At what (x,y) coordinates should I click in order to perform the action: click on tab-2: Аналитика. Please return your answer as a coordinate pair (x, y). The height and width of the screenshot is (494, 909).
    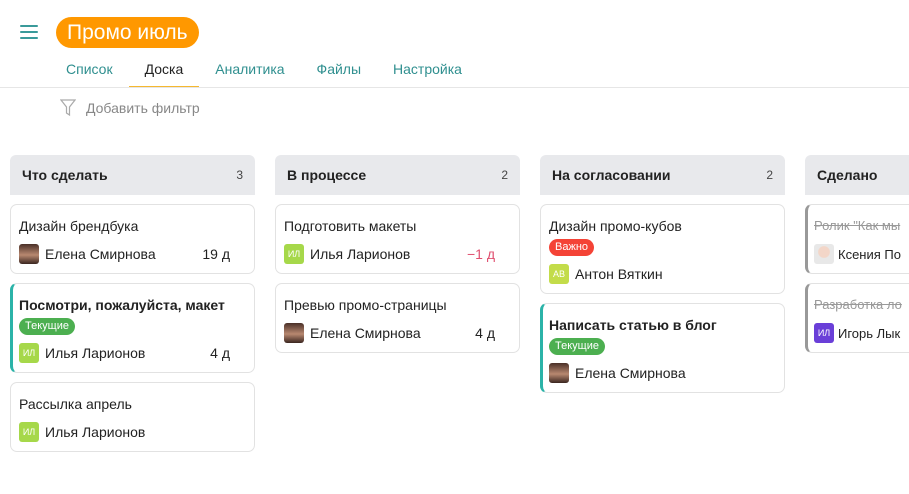
    Looking at the image, I should click on (249, 72).